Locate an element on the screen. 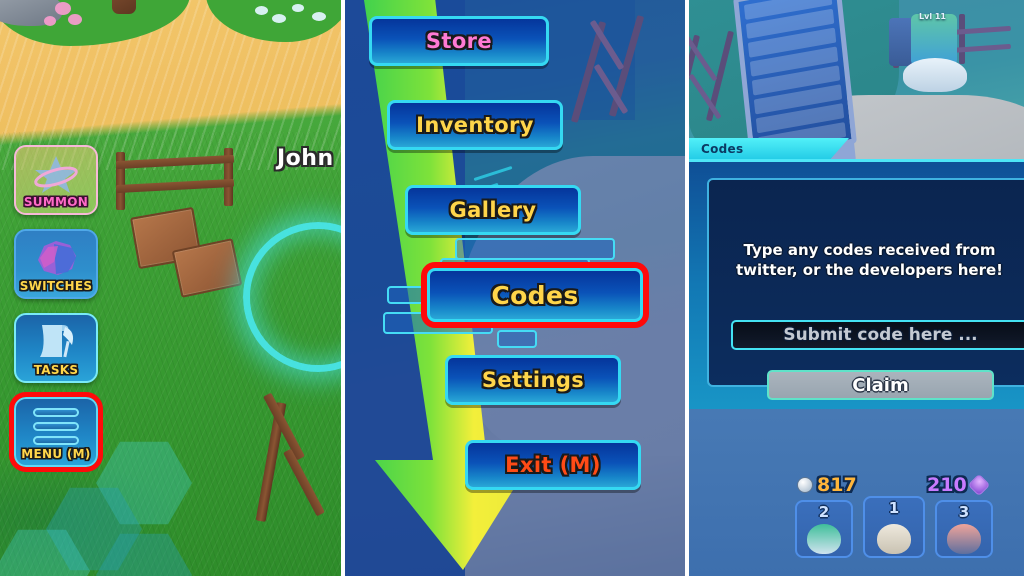 This screenshot has height=576, width=1024. menu-item-store: Store is located at coordinates (459, 41).